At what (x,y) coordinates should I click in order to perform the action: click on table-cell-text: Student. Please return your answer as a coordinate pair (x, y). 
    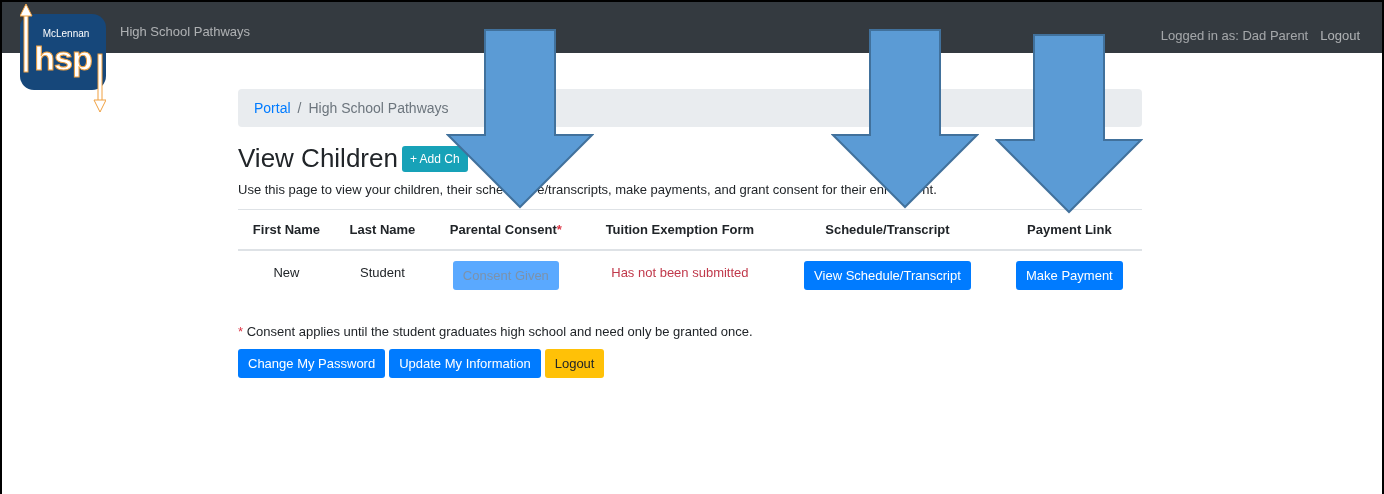
    Looking at the image, I should click on (382, 272).